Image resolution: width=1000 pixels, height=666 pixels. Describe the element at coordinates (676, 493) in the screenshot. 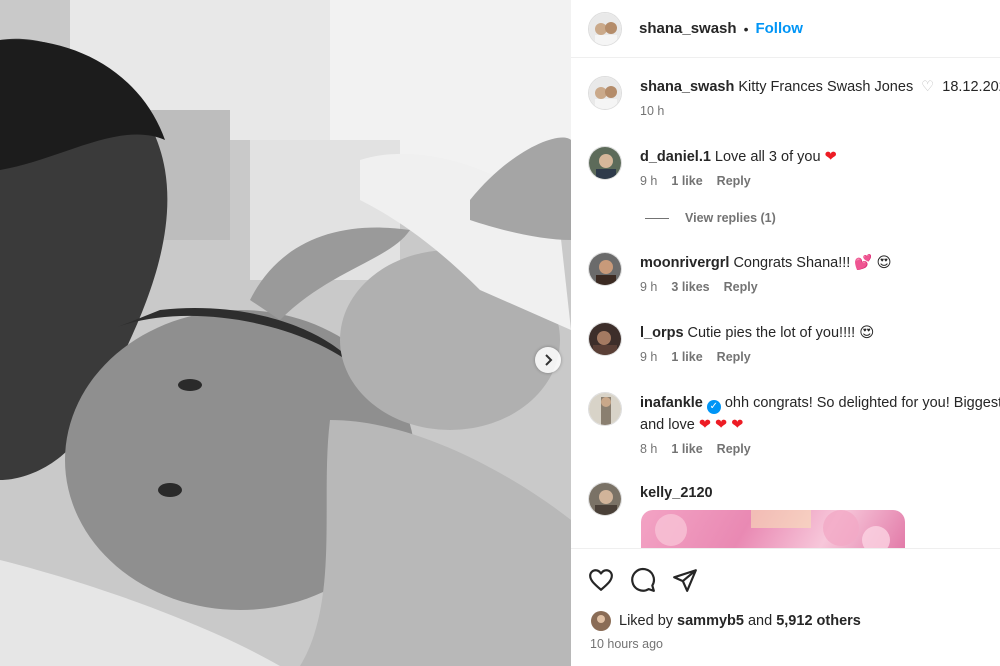

I see `comment-username: kelly_2120` at that location.